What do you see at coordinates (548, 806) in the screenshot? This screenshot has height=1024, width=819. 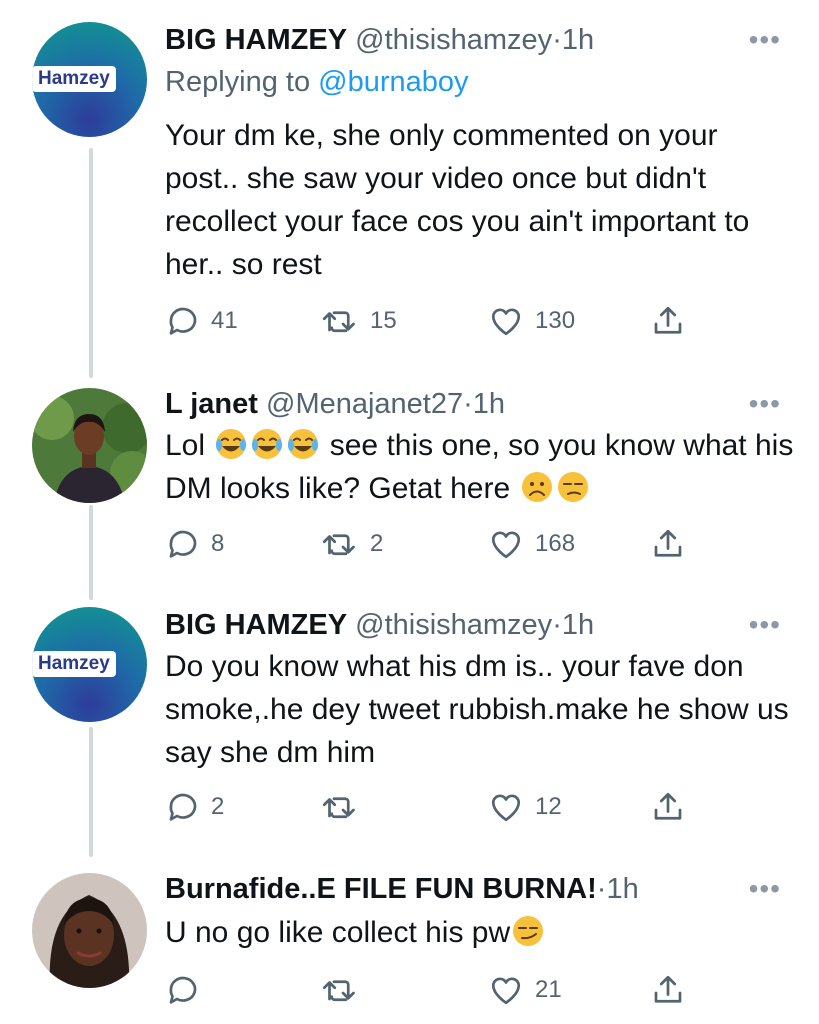 I see `like-count: 12` at bounding box center [548, 806].